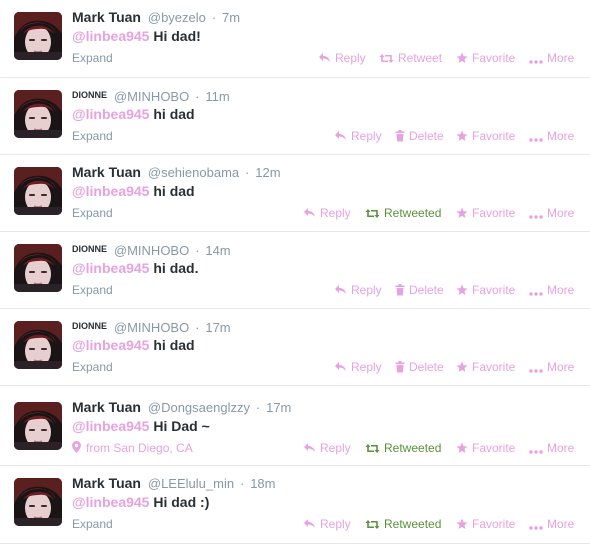 This screenshot has width=590, height=544. What do you see at coordinates (402, 367) in the screenshot?
I see `delete-icon` at bounding box center [402, 367].